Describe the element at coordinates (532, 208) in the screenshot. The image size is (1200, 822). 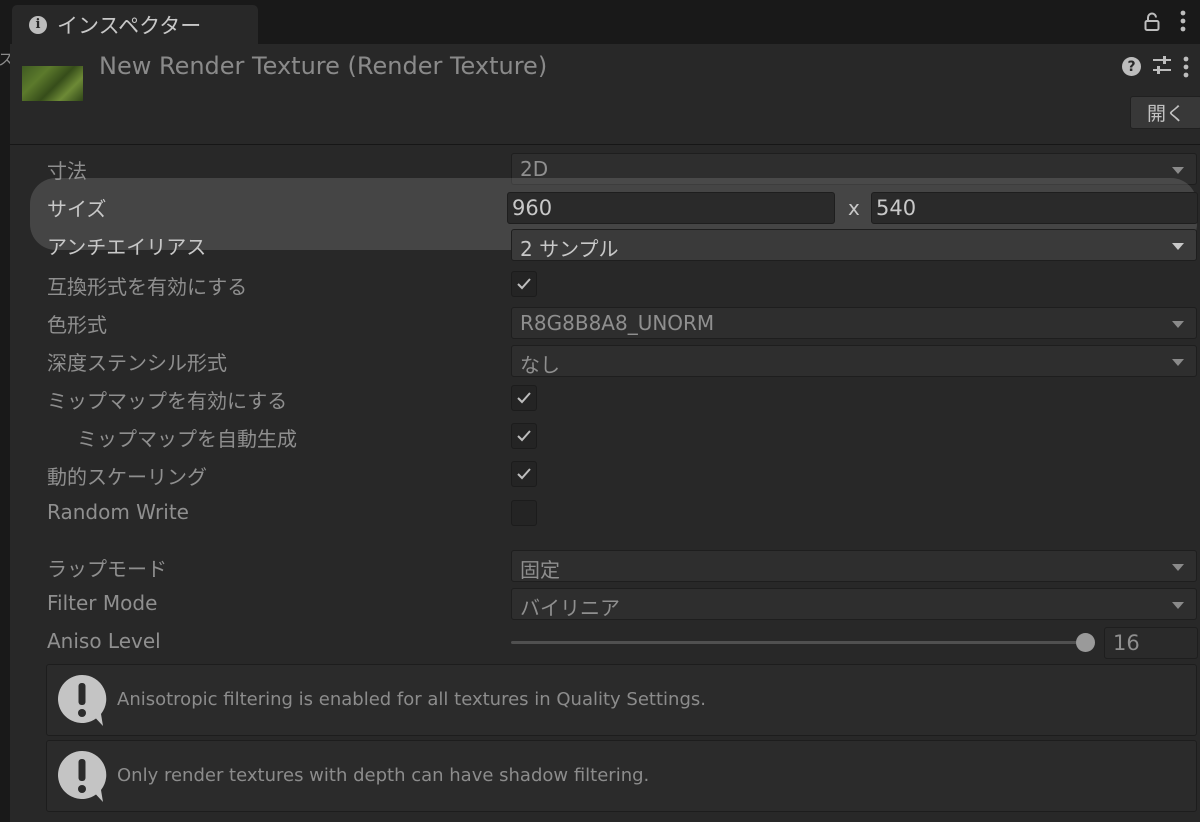
I see `size-width-value: 960` at that location.